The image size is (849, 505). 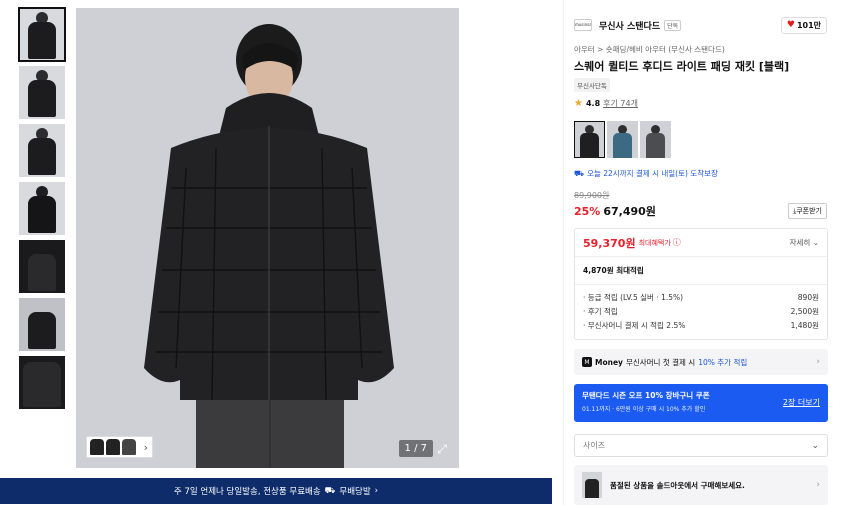 I want to click on review-count-link: 후기 74개, so click(x=620, y=103).